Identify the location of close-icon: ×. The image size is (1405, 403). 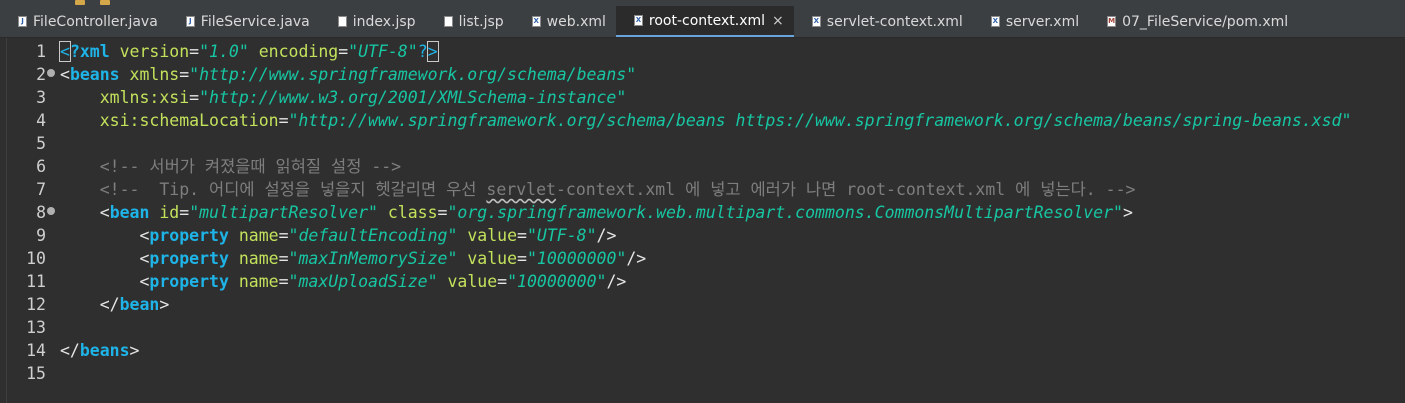
(778, 21).